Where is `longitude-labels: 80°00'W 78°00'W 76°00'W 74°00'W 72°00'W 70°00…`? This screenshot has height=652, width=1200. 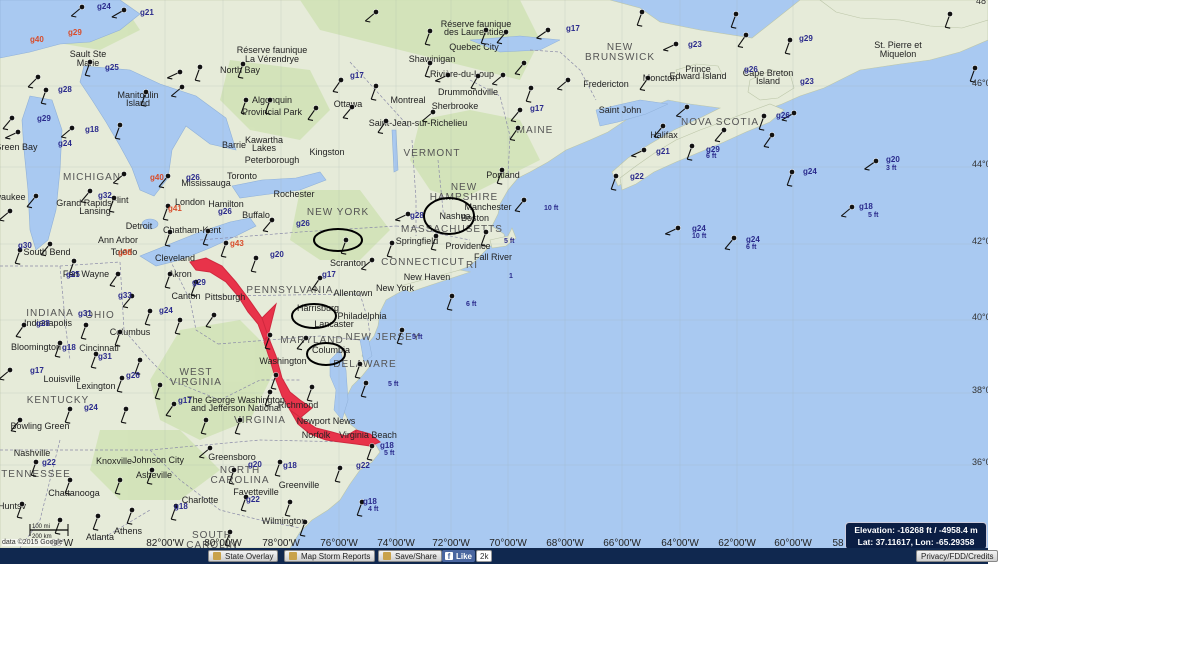
longitude-labels: 80°00'W 78°00'W 76°00'W 74°00'W 72°00'W 70°00… is located at coordinates (447, 543).